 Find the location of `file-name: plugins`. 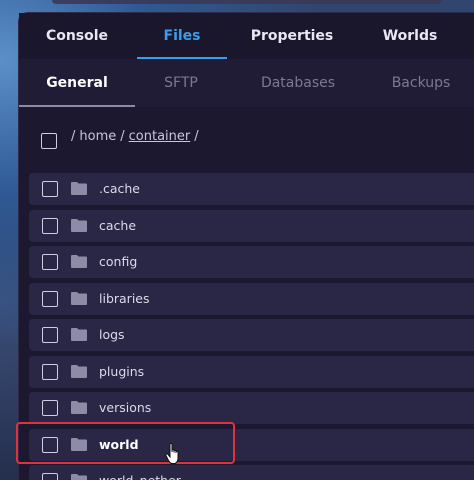

file-name: plugins is located at coordinates (122, 371).